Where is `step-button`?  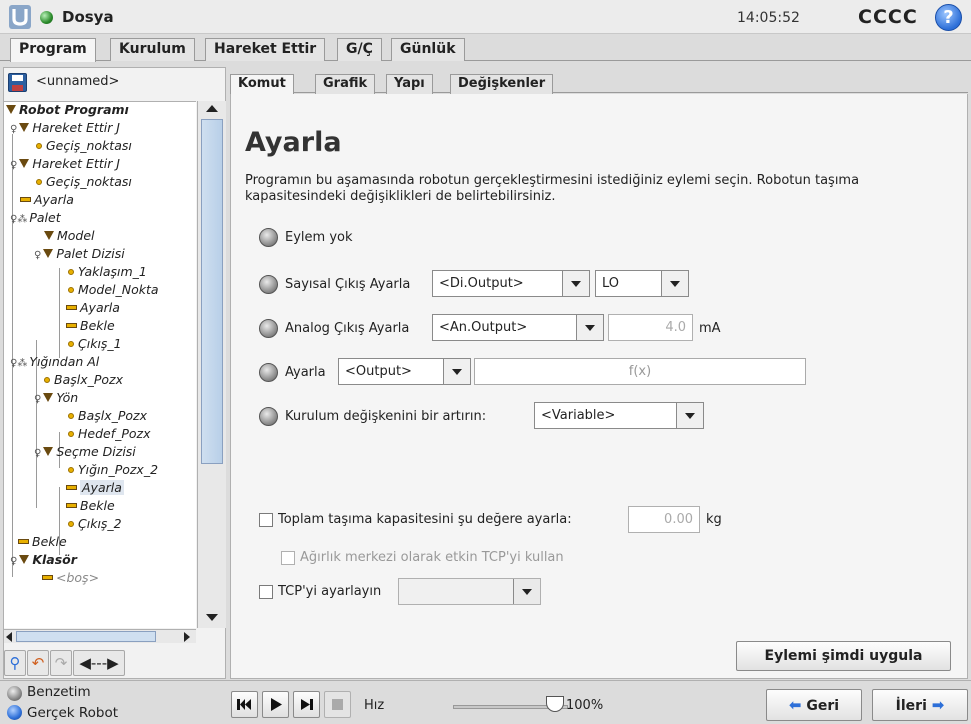
step-button is located at coordinates (306, 704).